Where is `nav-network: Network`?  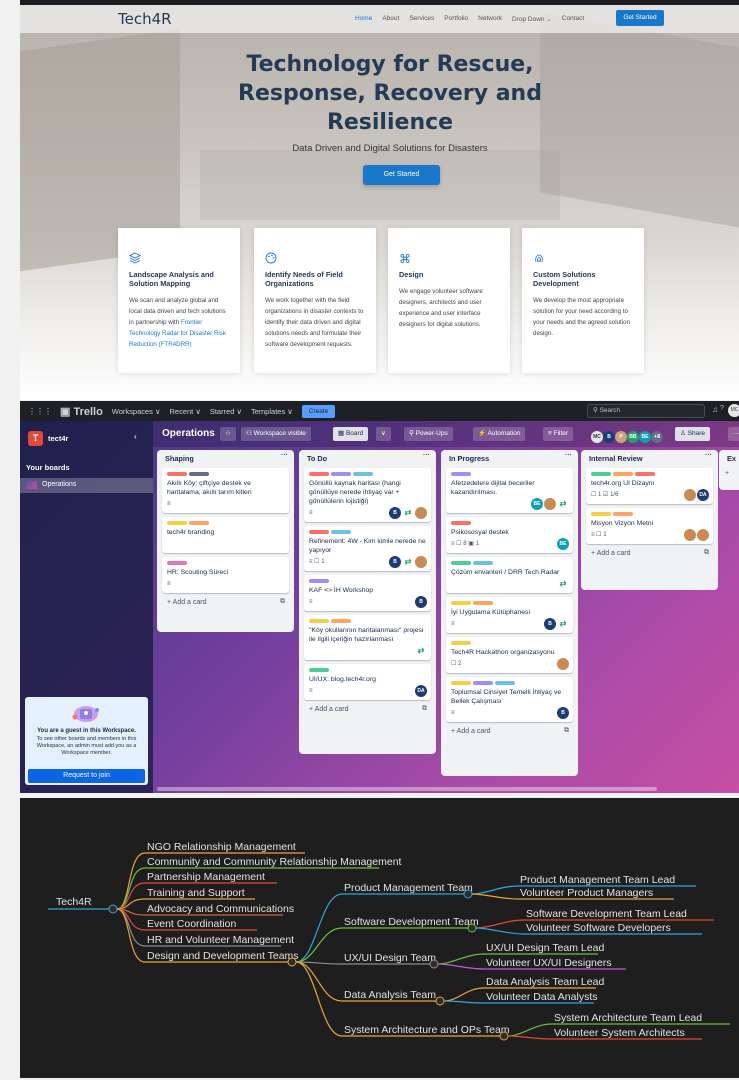
nav-network: Network is located at coordinates (490, 19).